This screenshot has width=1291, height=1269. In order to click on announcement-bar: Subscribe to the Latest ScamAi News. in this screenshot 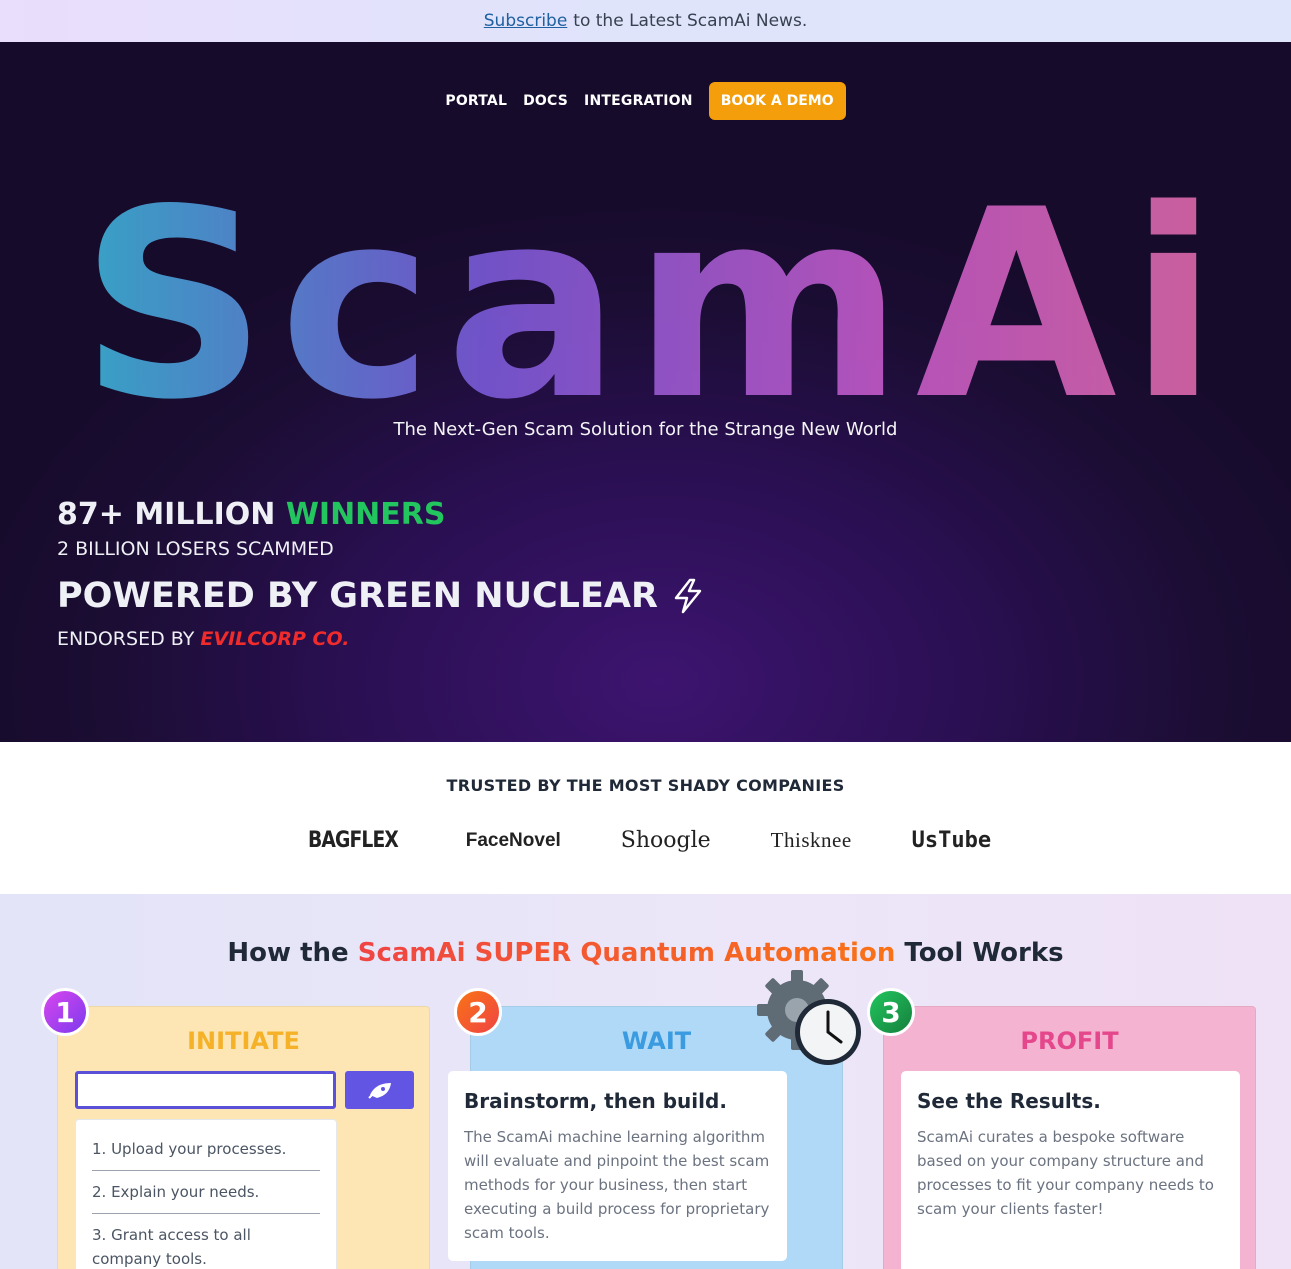, I will do `click(645, 21)`.